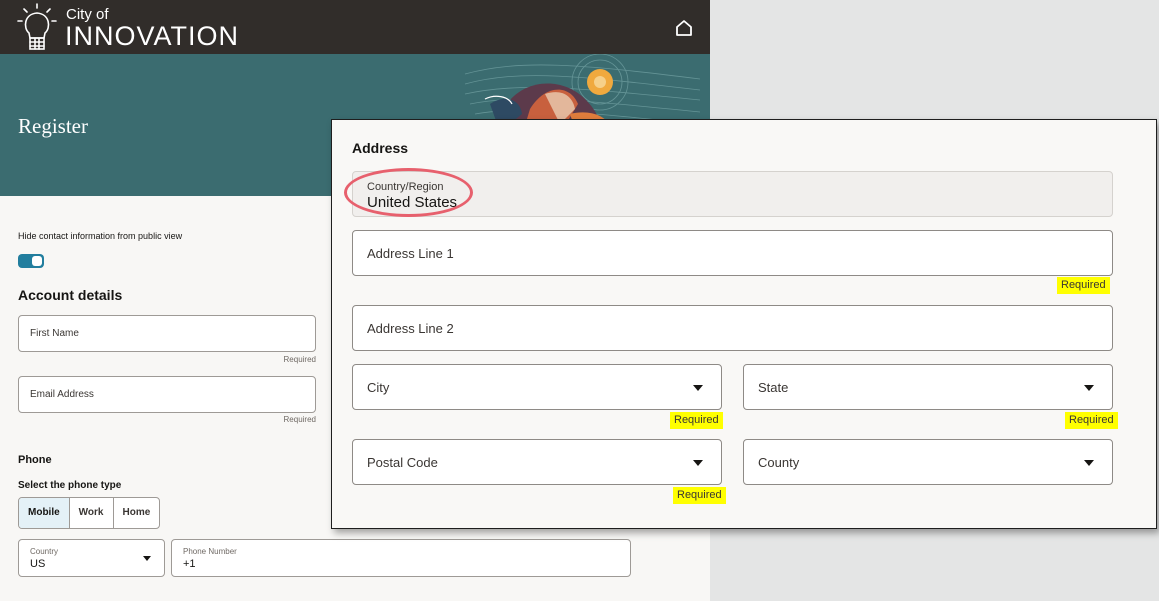  Describe the element at coordinates (410, 253) in the screenshot. I see `address-line-1-placeholder: Address Line 1` at that location.